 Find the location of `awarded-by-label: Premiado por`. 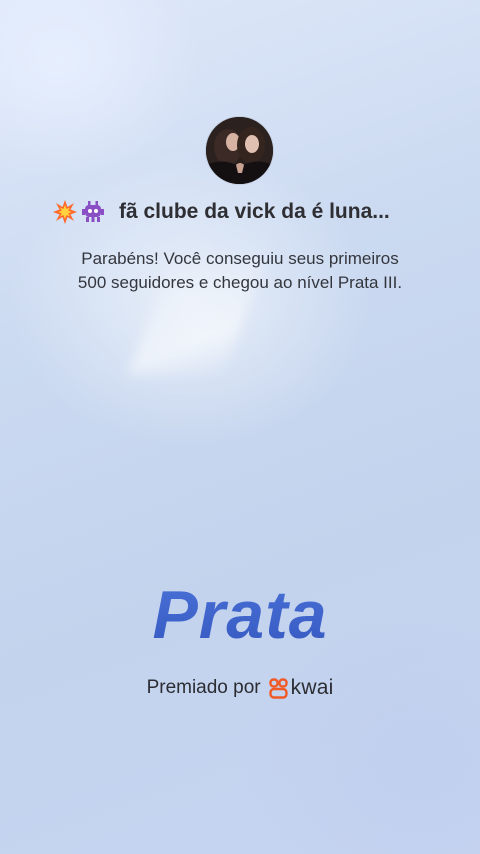

awarded-by-label: Premiado por is located at coordinates (203, 687).